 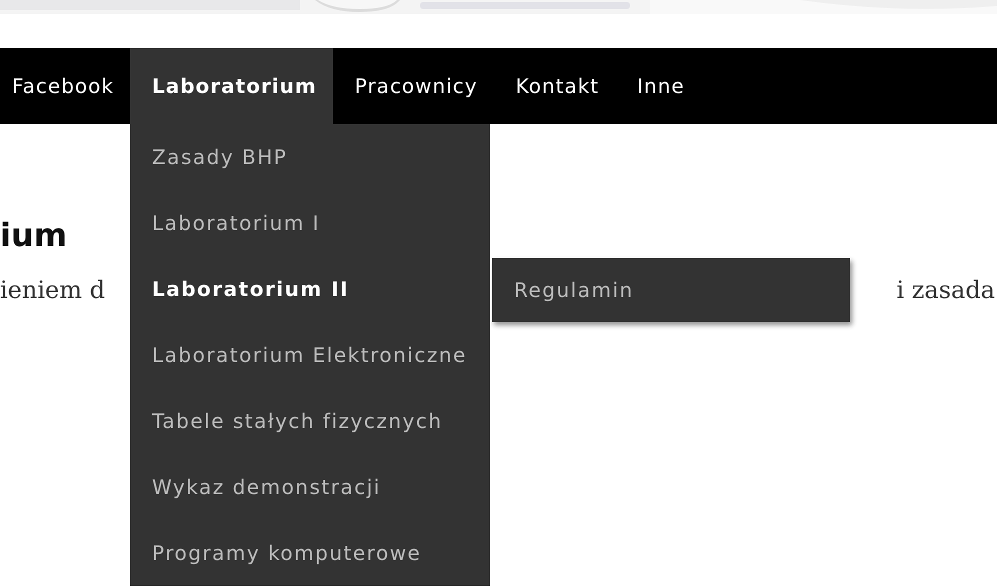 What do you see at coordinates (52, 290) in the screenshot?
I see `paragraph-text: ieniem d` at bounding box center [52, 290].